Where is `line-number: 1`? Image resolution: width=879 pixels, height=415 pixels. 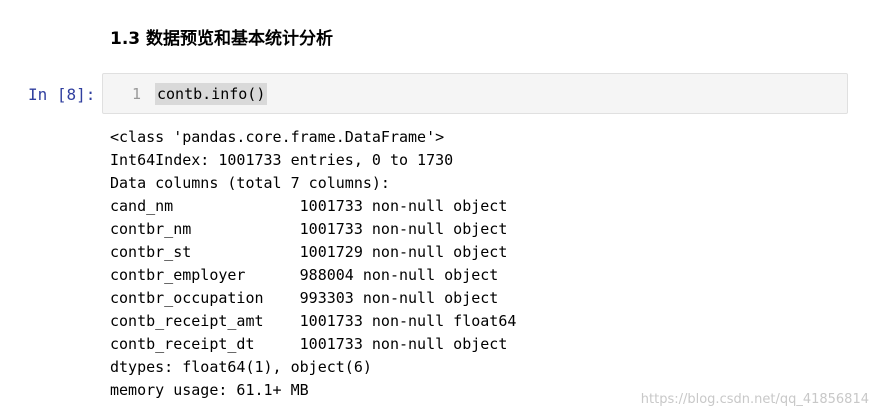
line-number: 1 is located at coordinates (136, 94).